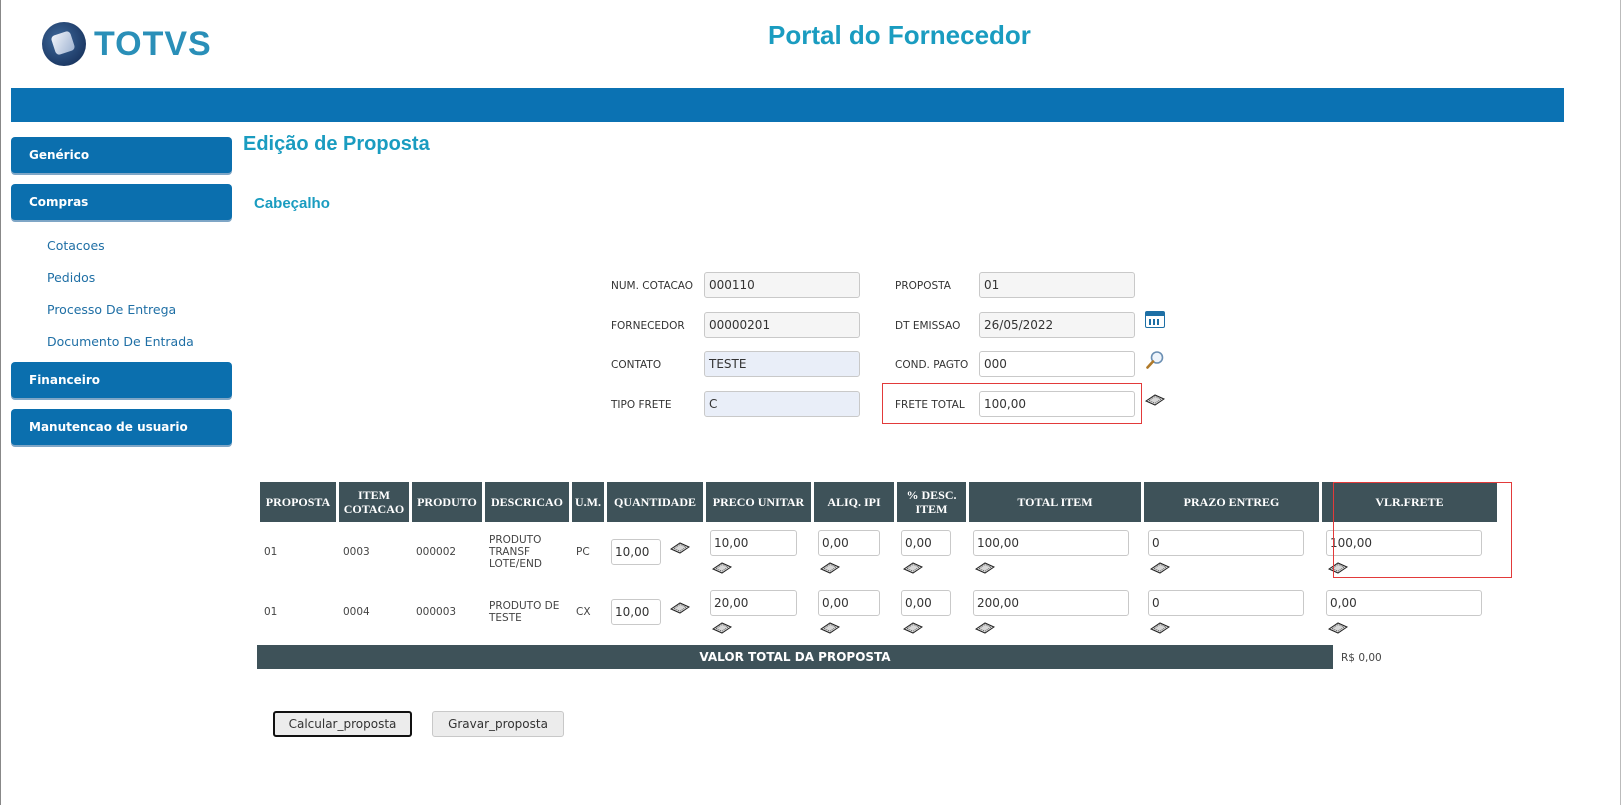 Image resolution: width=1623 pixels, height=805 pixels. Describe the element at coordinates (782, 404) in the screenshot. I see `tipo-frete-field: C` at that location.